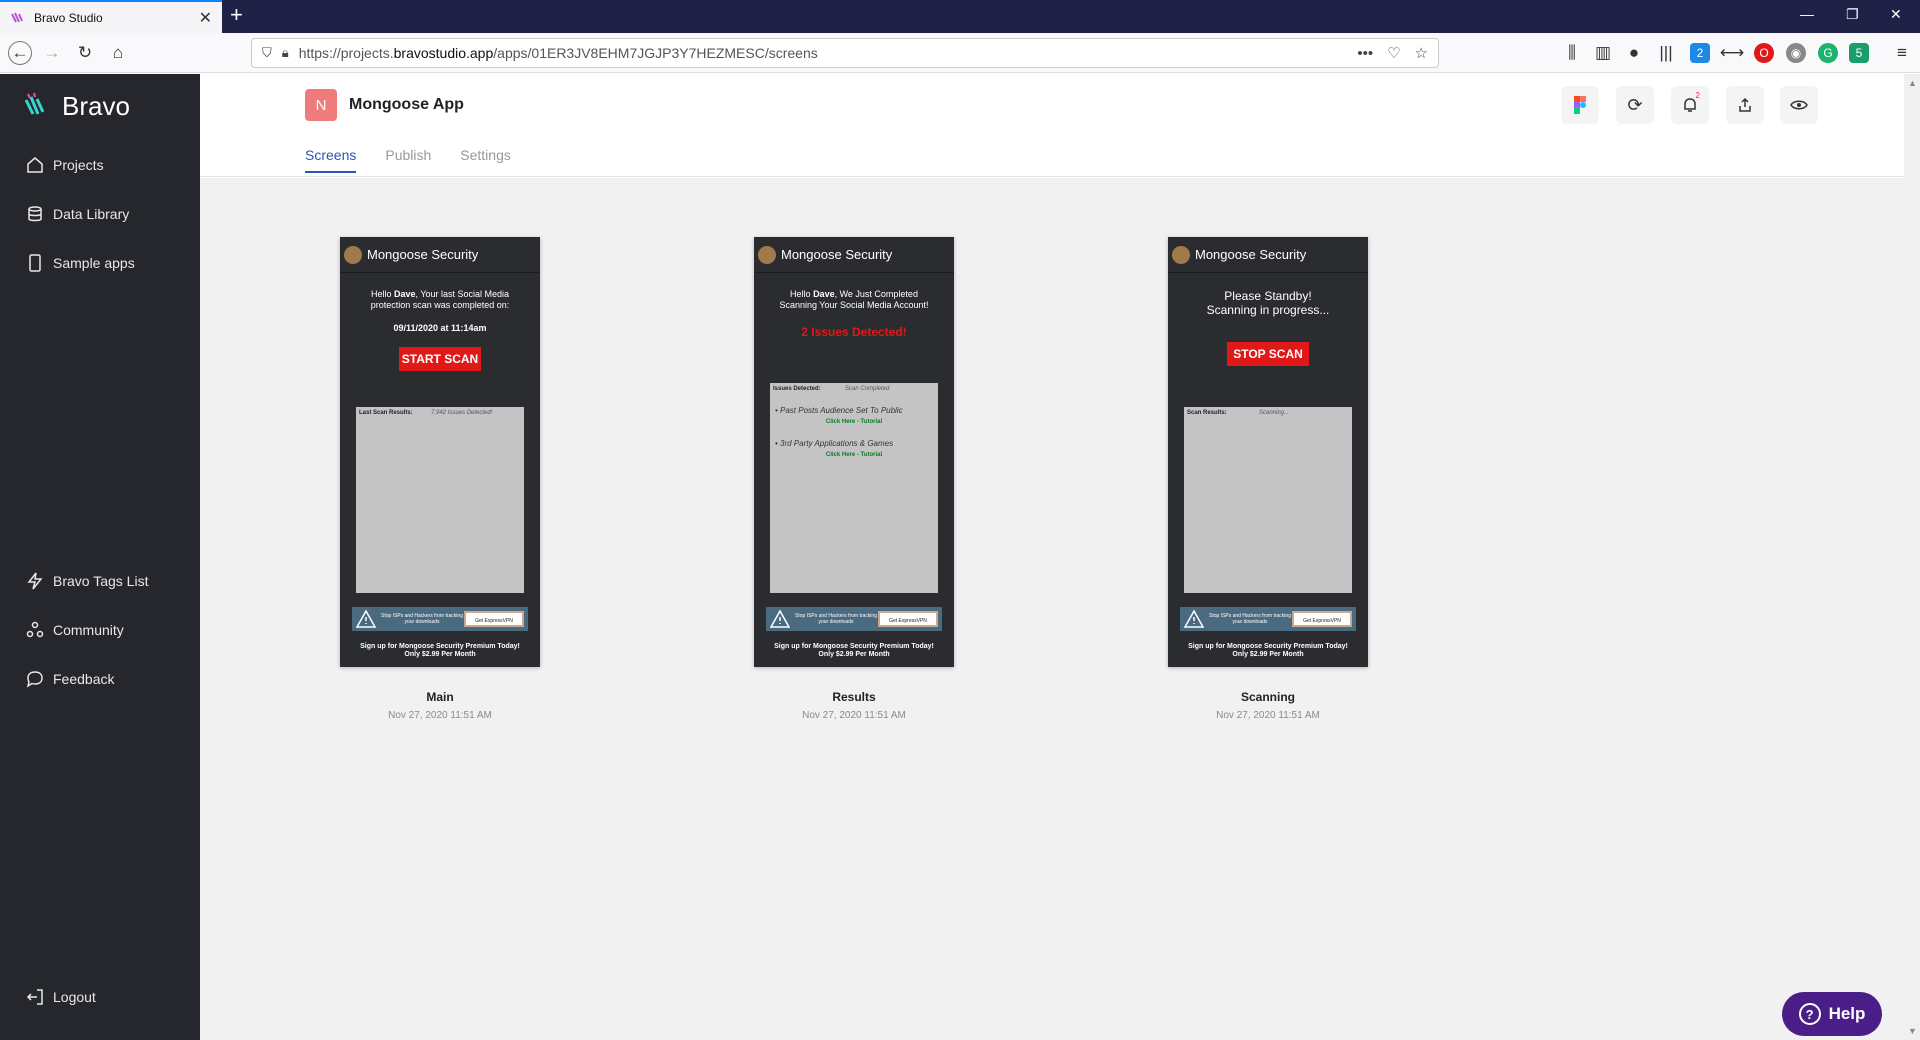 This screenshot has width=1920, height=1040. Describe the element at coordinates (1807, 14) in the screenshot. I see `minimize-window-icon: —` at that location.